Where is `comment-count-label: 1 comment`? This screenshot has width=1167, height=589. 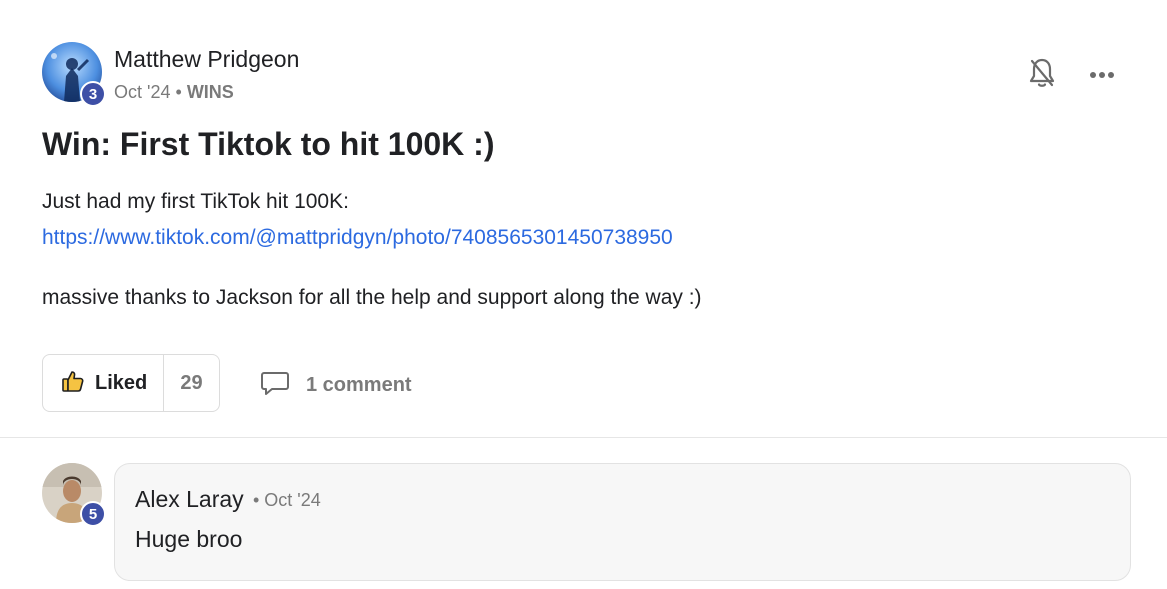
comment-count-label: 1 comment is located at coordinates (359, 385).